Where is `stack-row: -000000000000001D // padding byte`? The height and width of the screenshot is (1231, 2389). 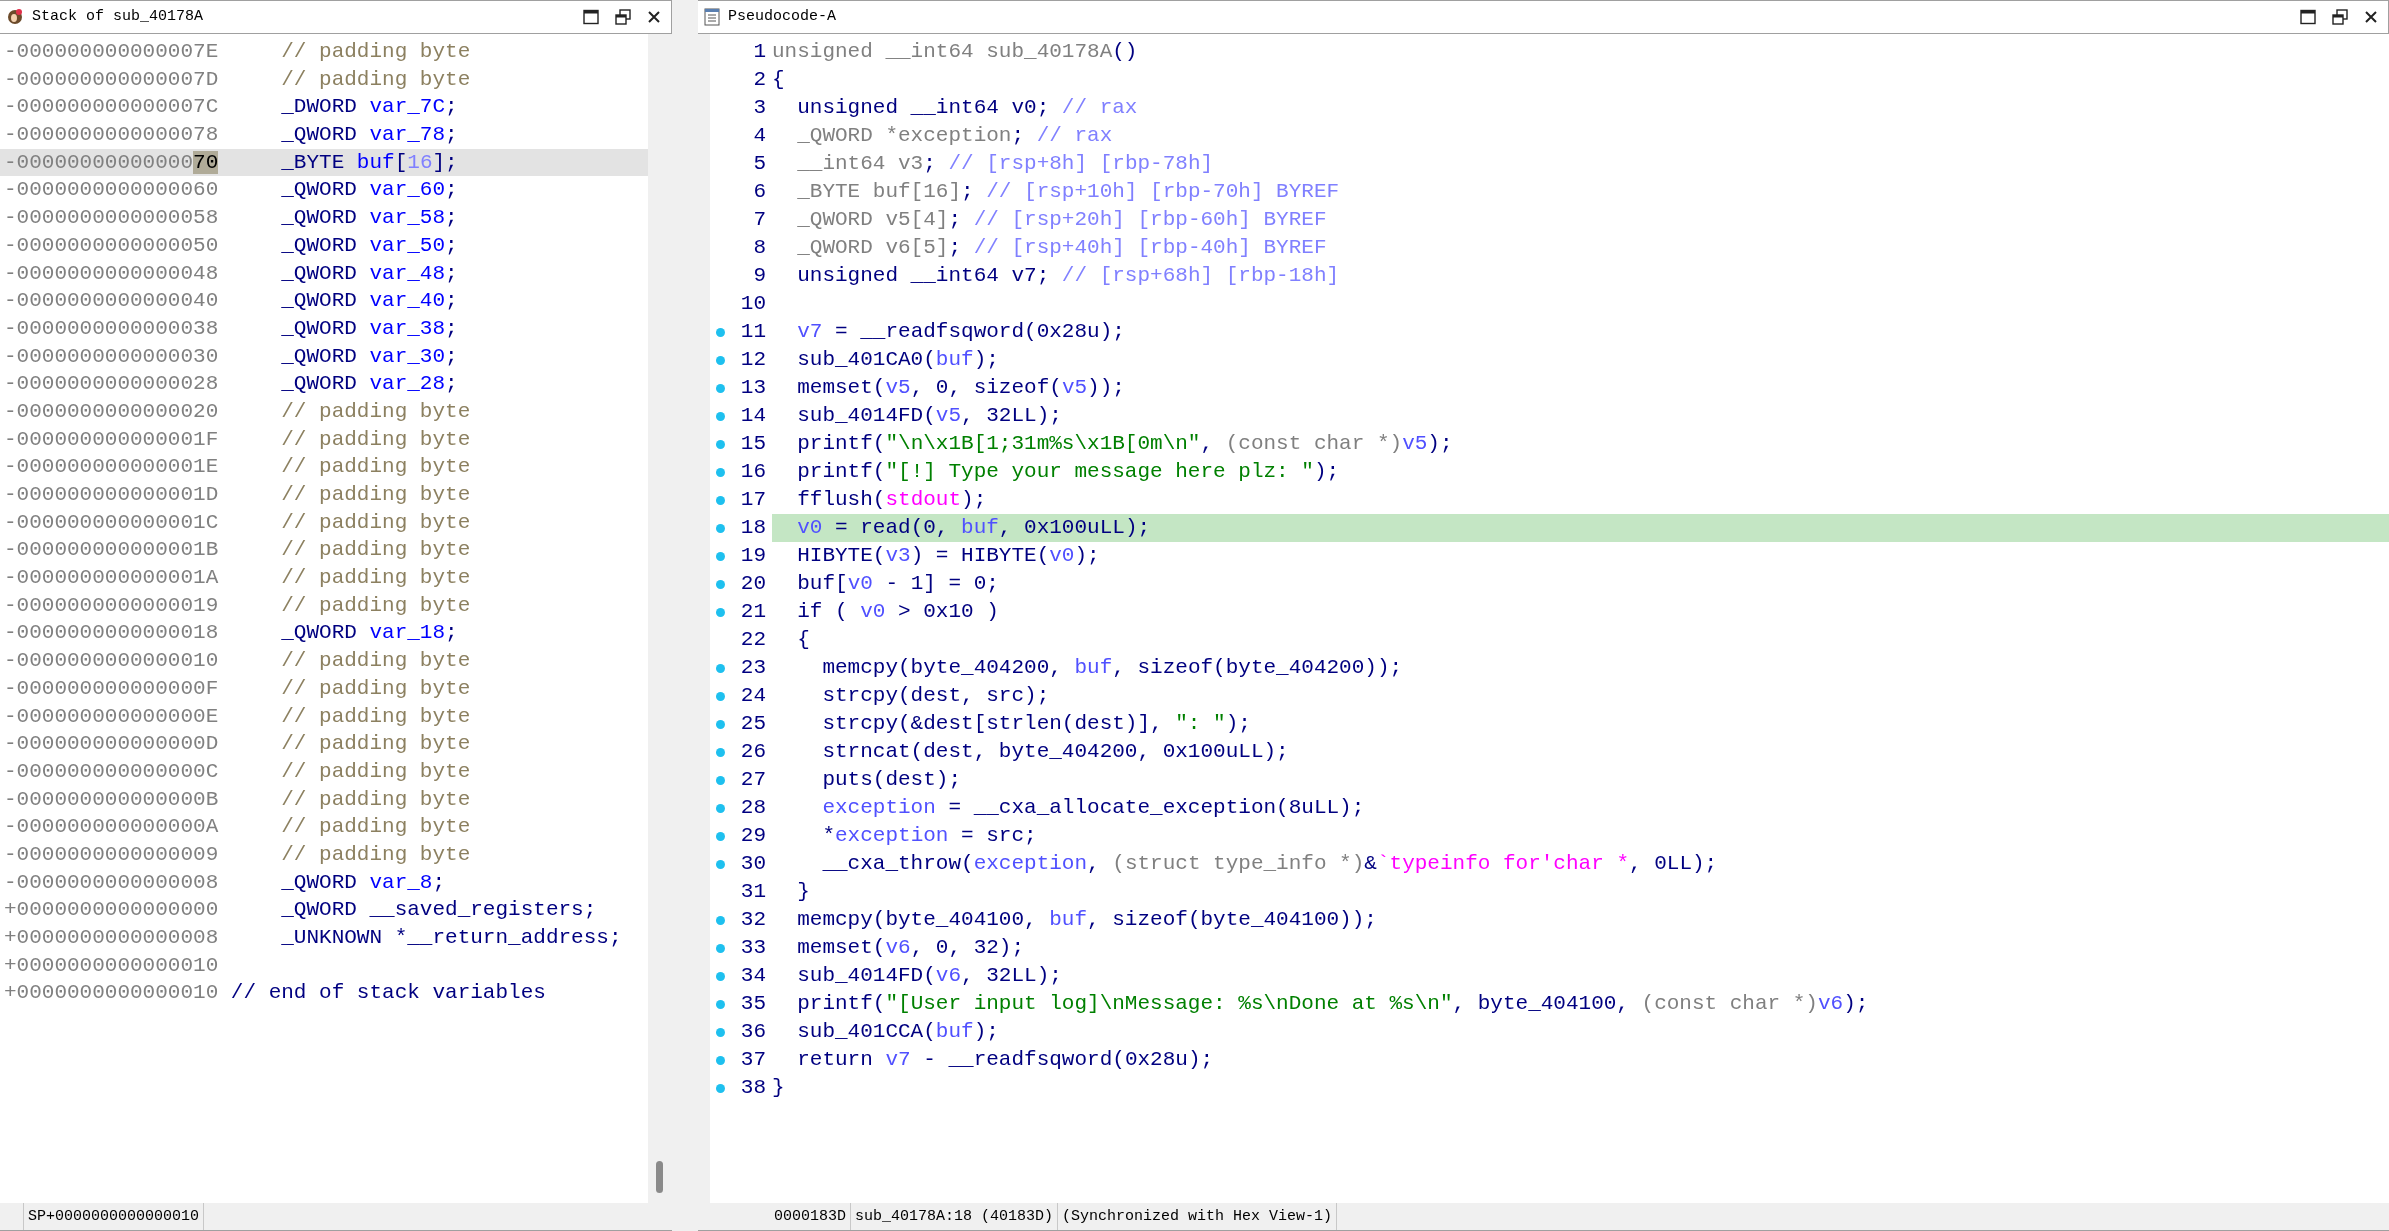
stack-row: -000000000000001D // padding byte is located at coordinates (324, 495).